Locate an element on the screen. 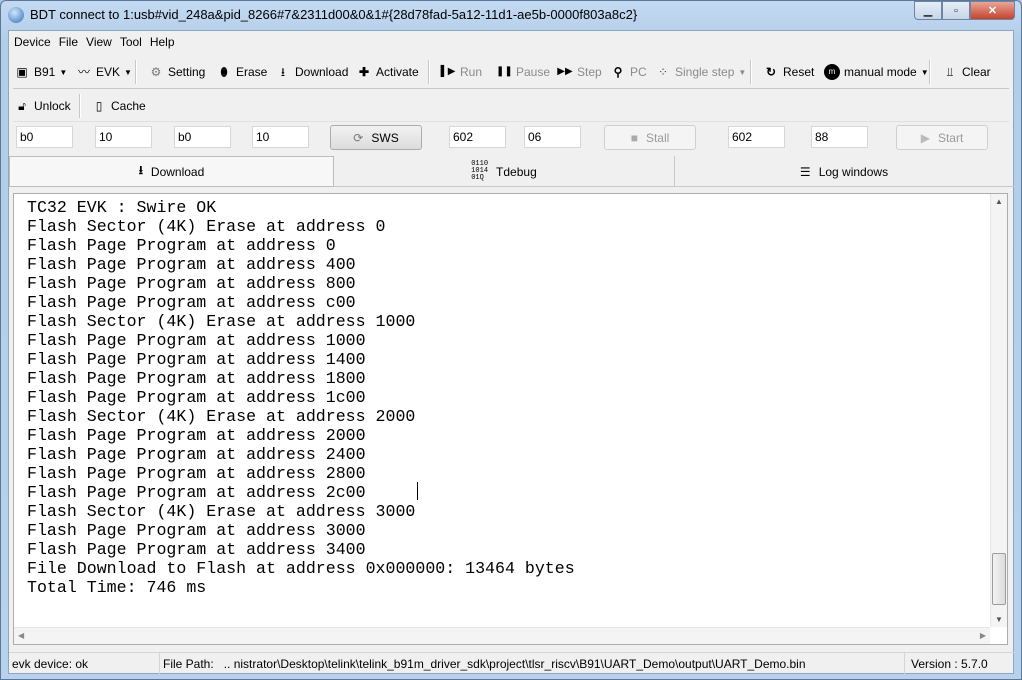  scroll-thumb is located at coordinates (999, 579).